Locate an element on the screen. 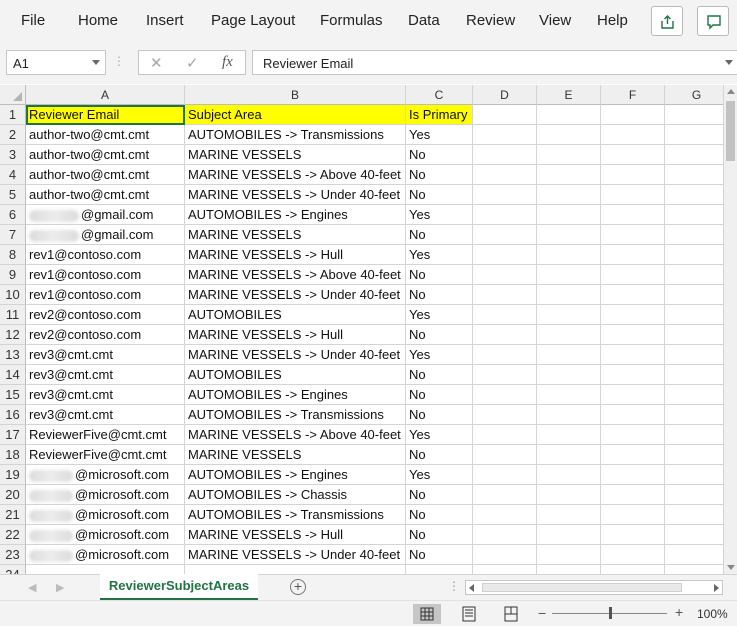 This screenshot has width=737, height=629. horizontal-scroll-thumb is located at coordinates (582, 587).